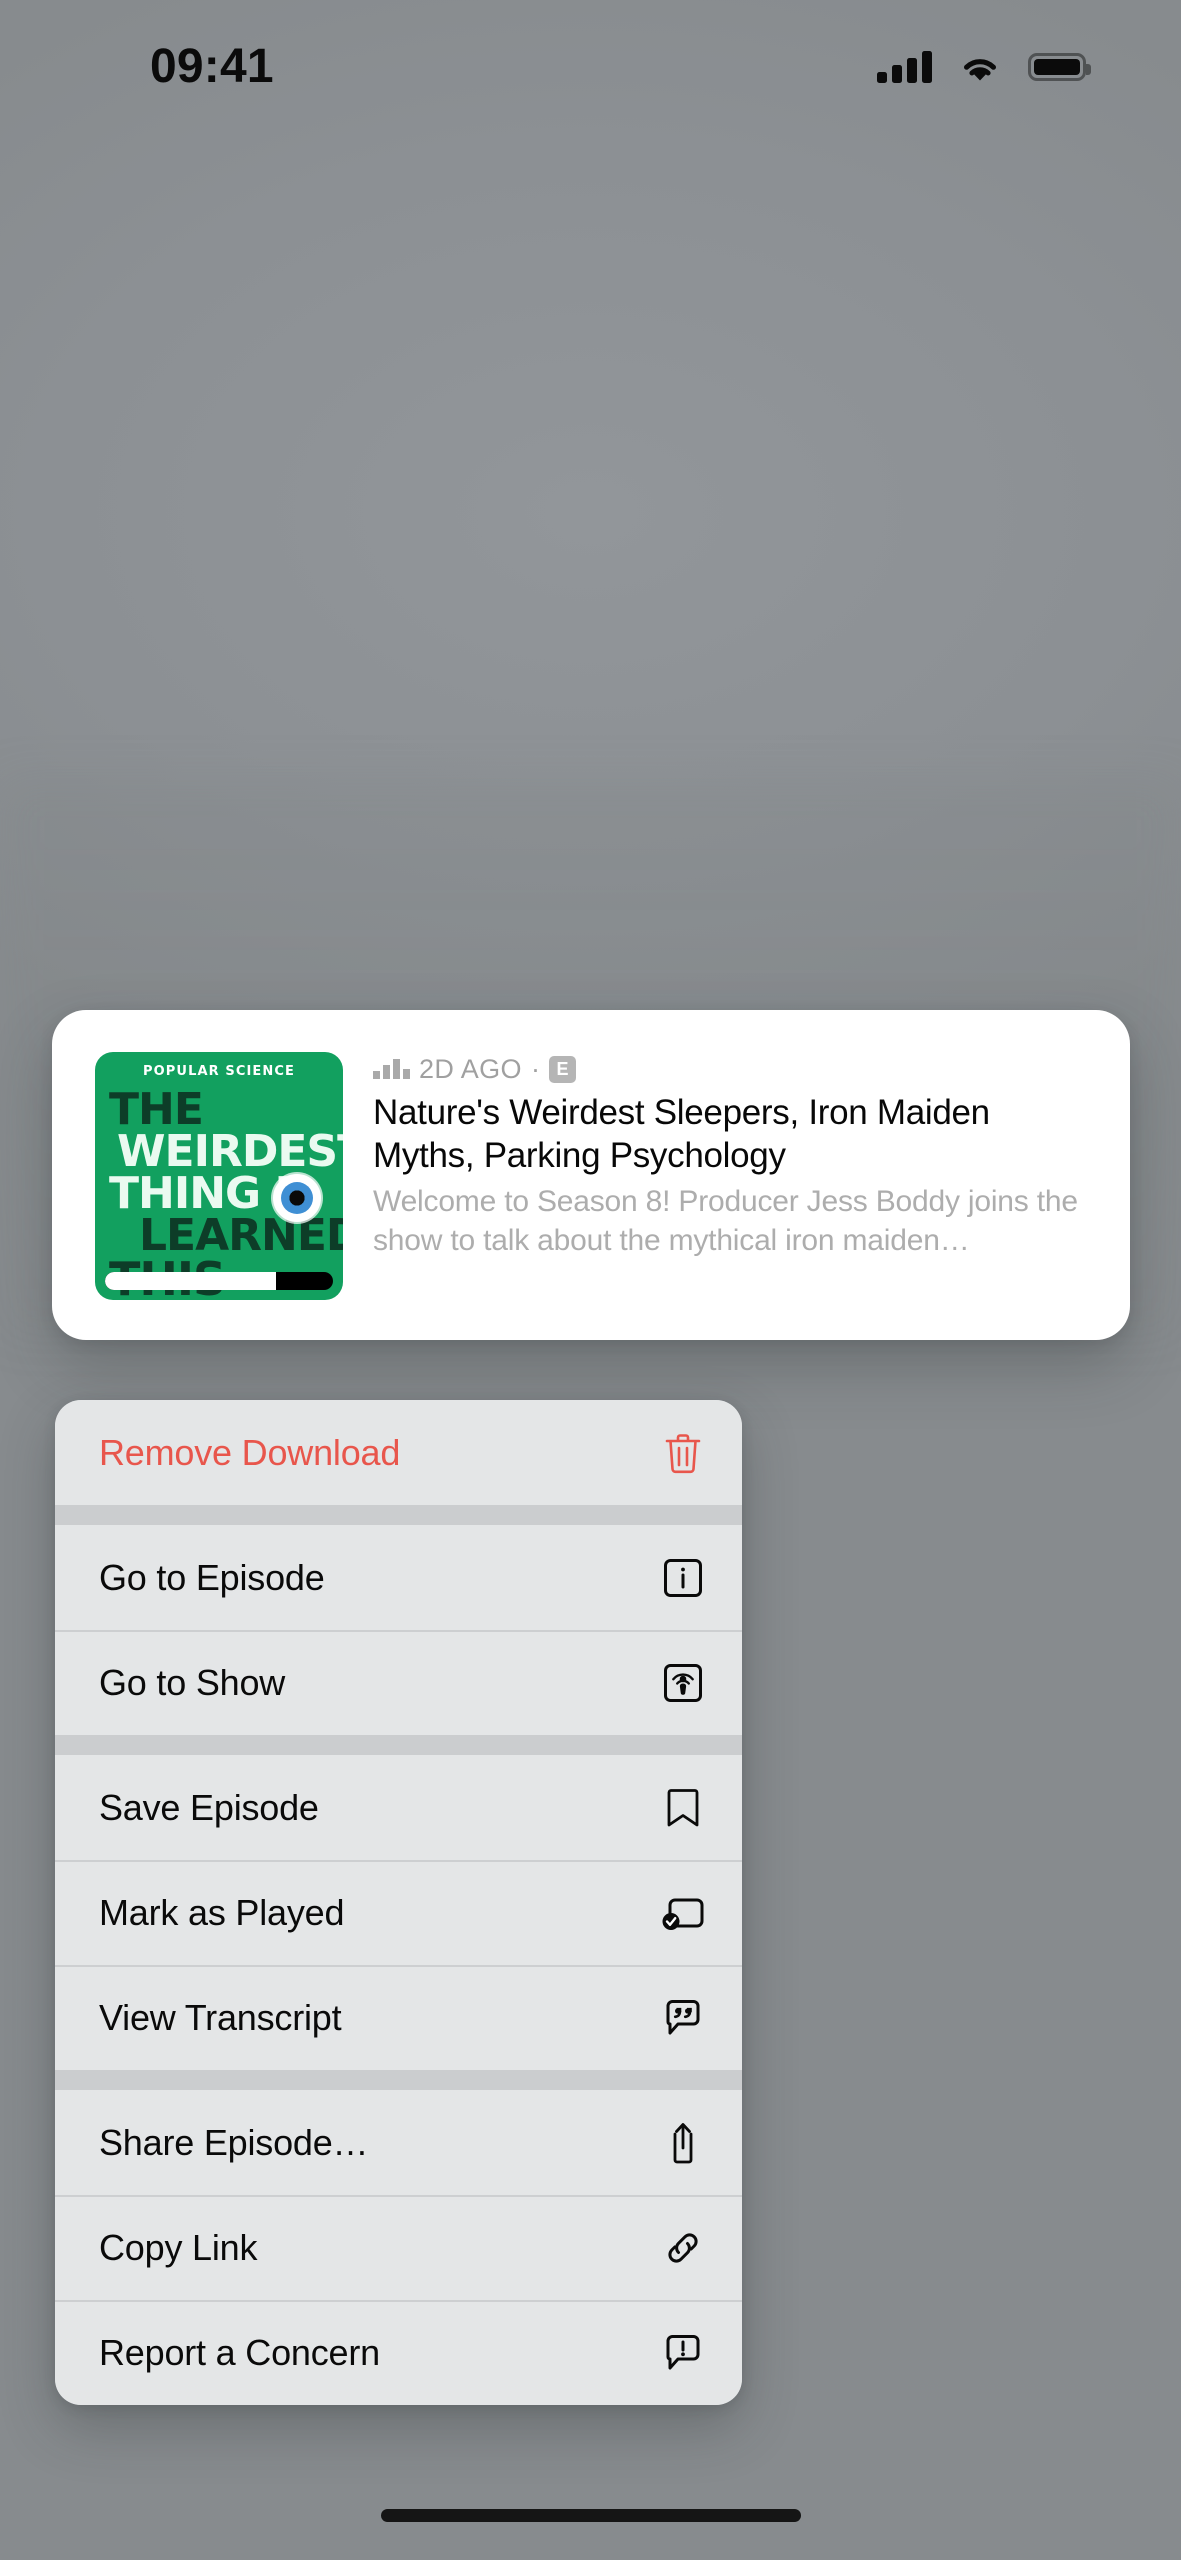  I want to click on episode-meta-row: 2D AGO · E, so click(731, 1069).